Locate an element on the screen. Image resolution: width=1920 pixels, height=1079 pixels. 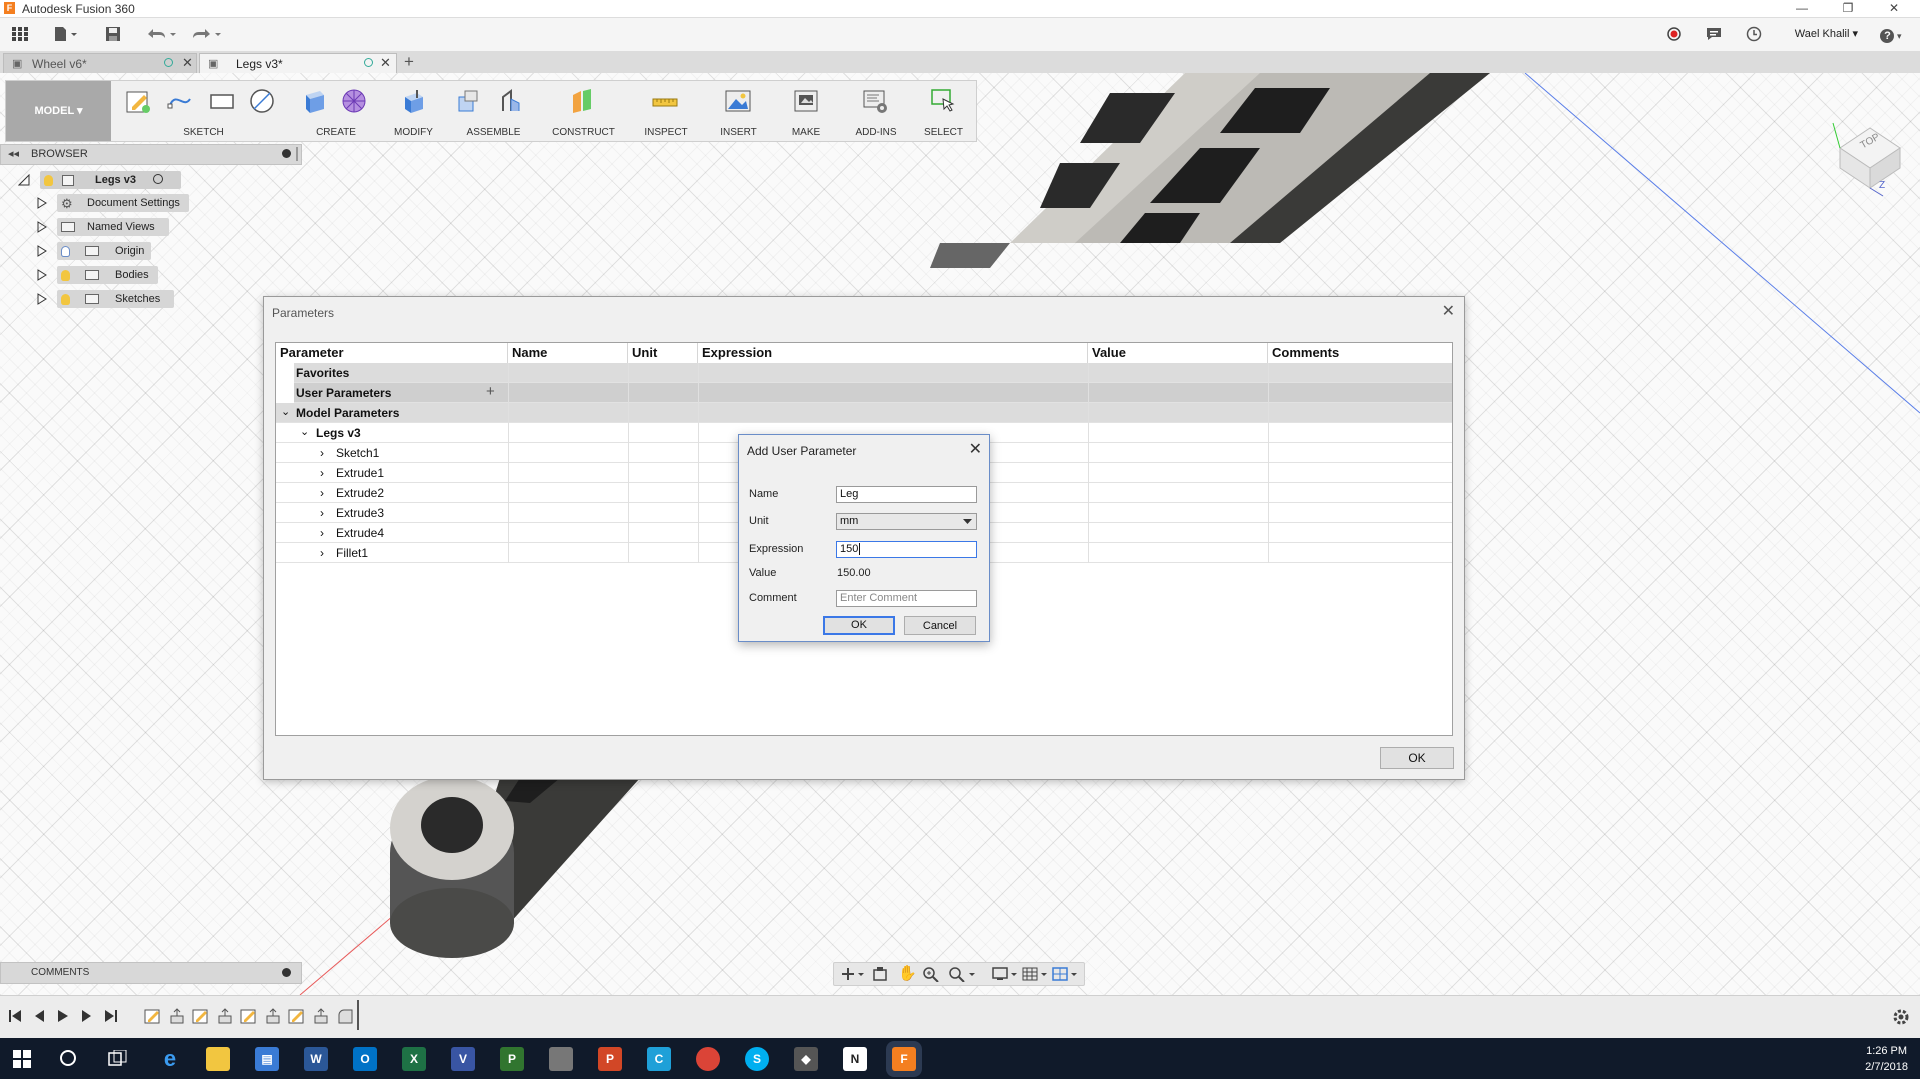
column-header-unit: Unit is located at coordinates (663, 353).